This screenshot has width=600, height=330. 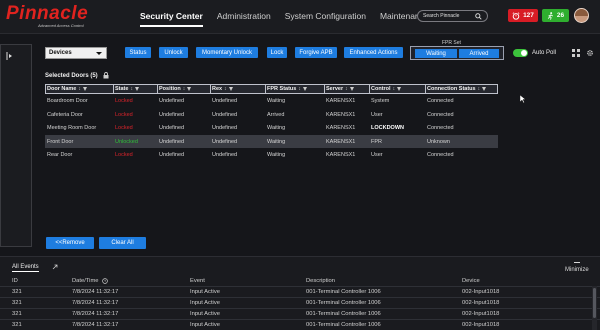 What do you see at coordinates (122, 89) in the screenshot?
I see `col-label: State` at bounding box center [122, 89].